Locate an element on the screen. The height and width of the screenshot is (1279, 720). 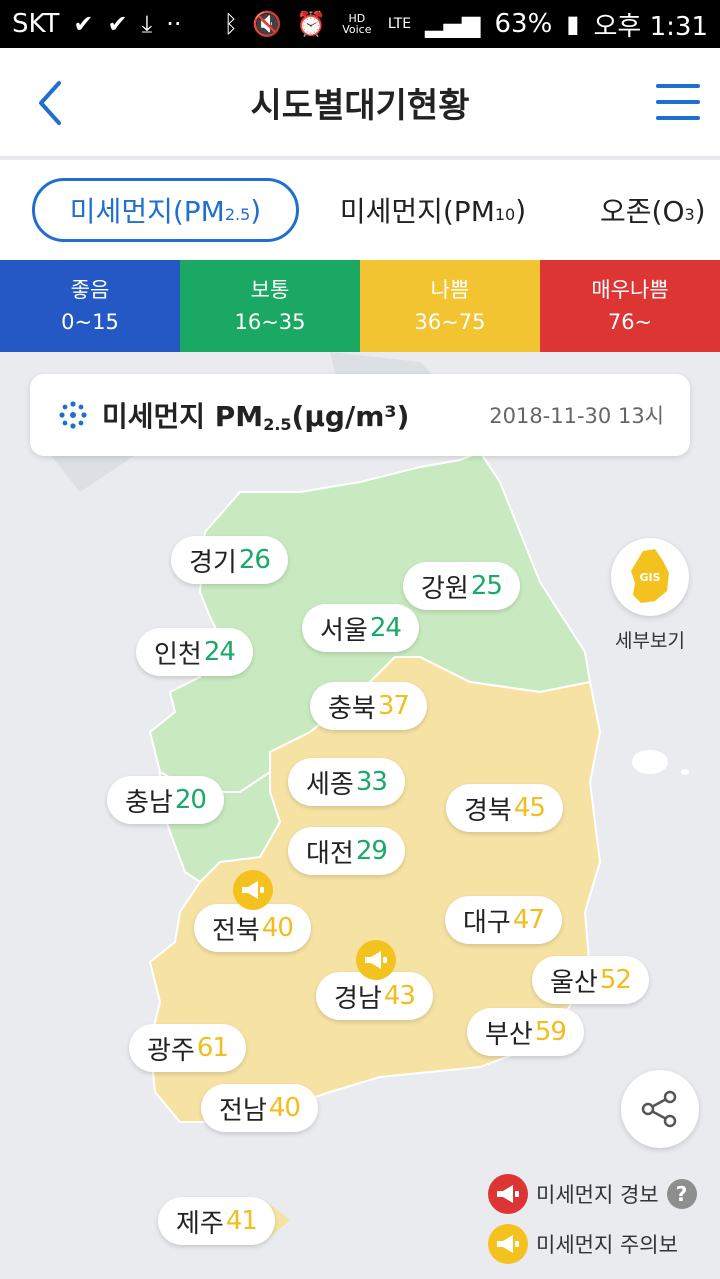
info-title-text: 미세먼지 PM is located at coordinates (183, 416).